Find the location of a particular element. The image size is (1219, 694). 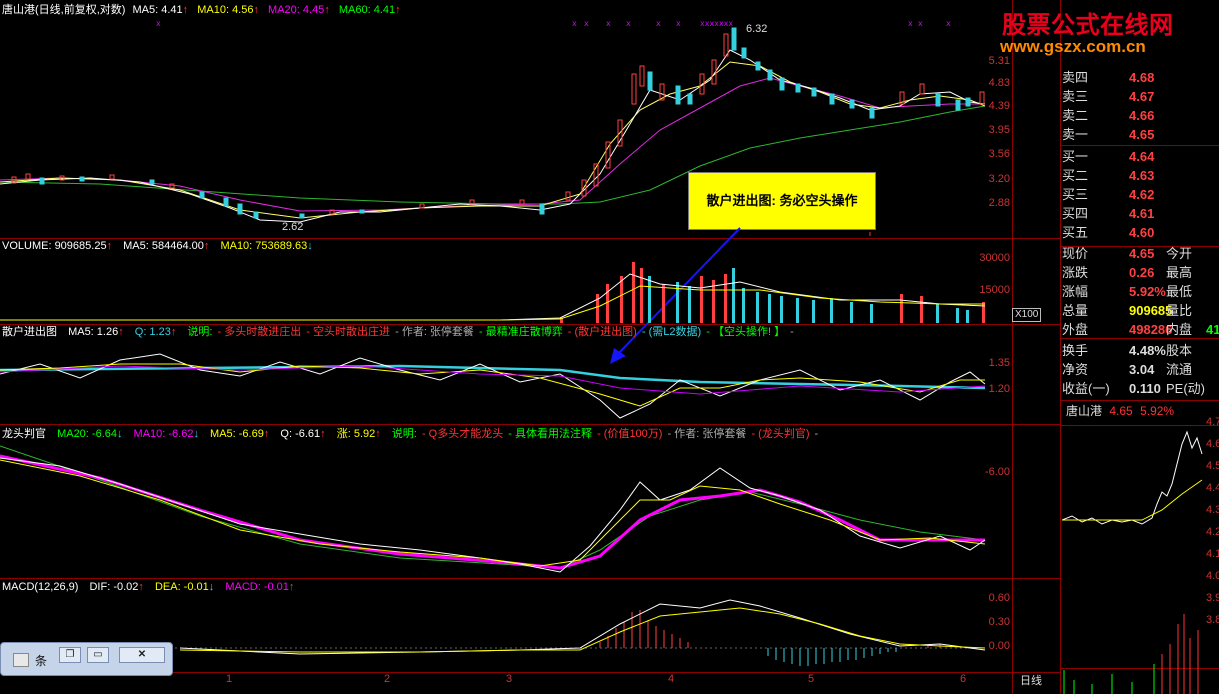

volume-ma10: MA10: 753689.63 is located at coordinates (264, 246).